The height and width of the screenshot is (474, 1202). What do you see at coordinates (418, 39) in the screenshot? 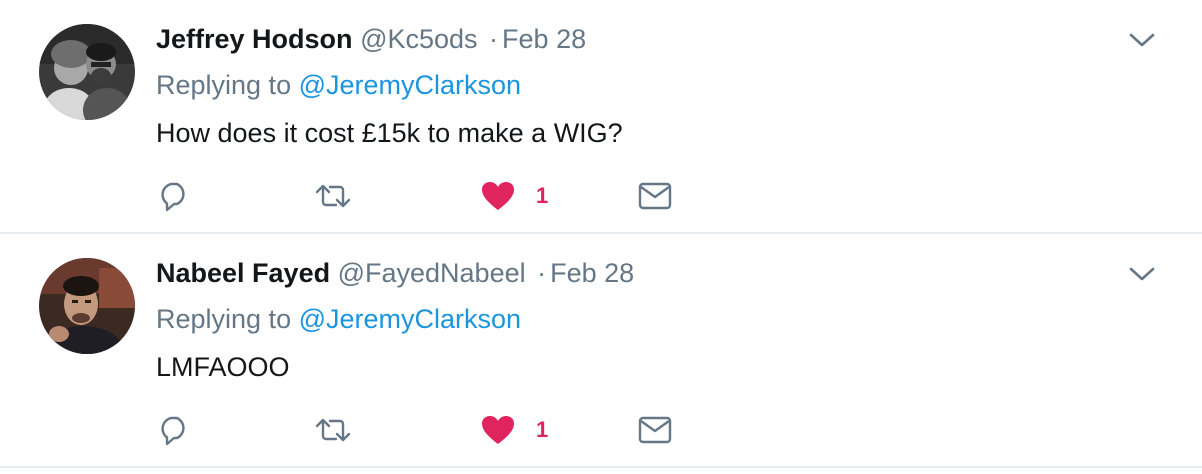
I see `author-username: @Kc5ods` at bounding box center [418, 39].